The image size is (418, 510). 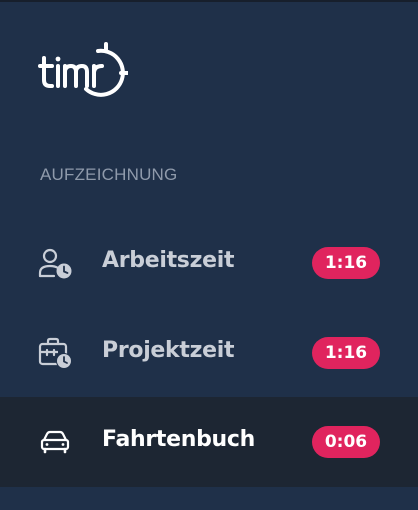 What do you see at coordinates (168, 260) in the screenshot?
I see `sidebar-item-label: Arbeitszeit` at bounding box center [168, 260].